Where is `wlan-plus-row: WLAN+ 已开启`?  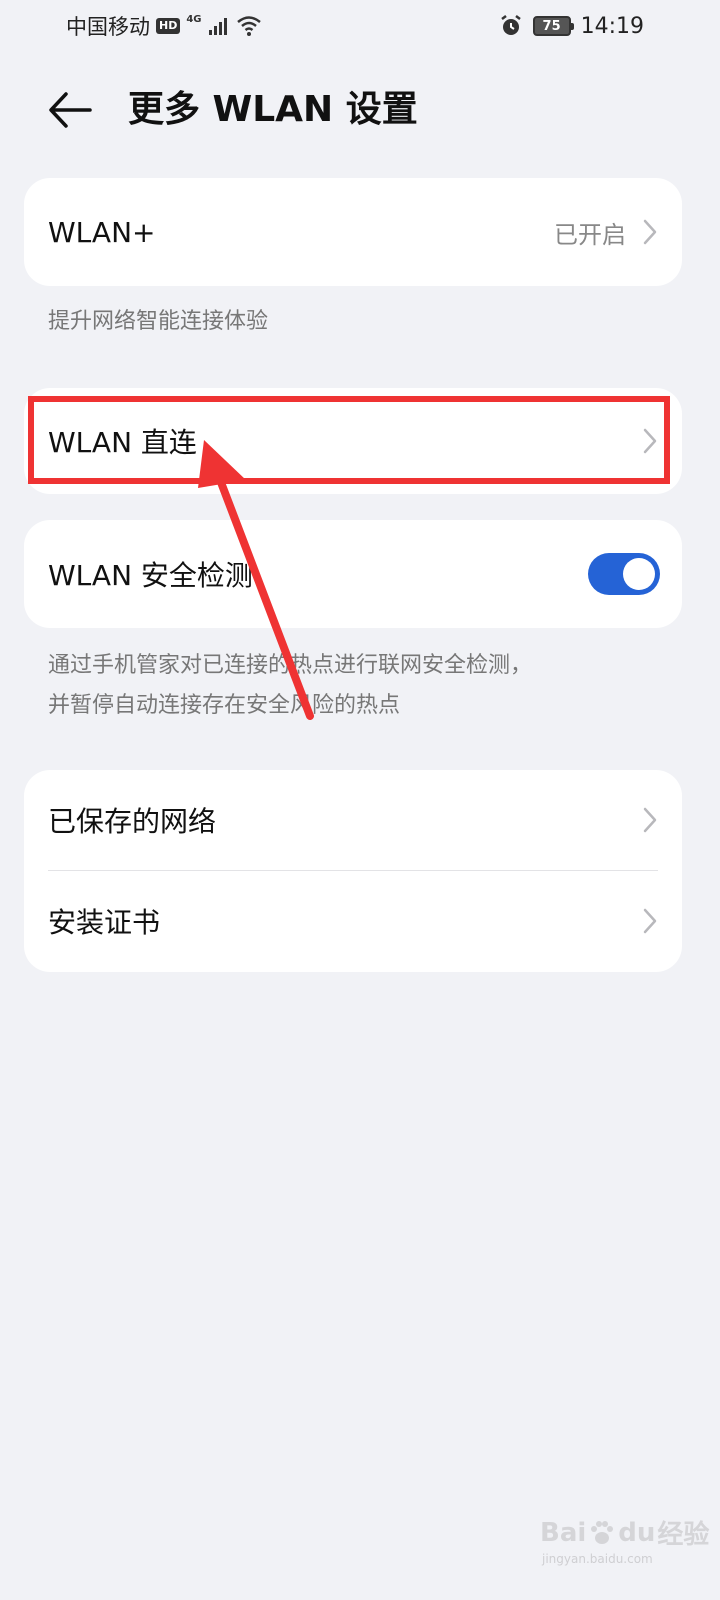
wlan-plus-row: WLAN+ 已开启 is located at coordinates (353, 232).